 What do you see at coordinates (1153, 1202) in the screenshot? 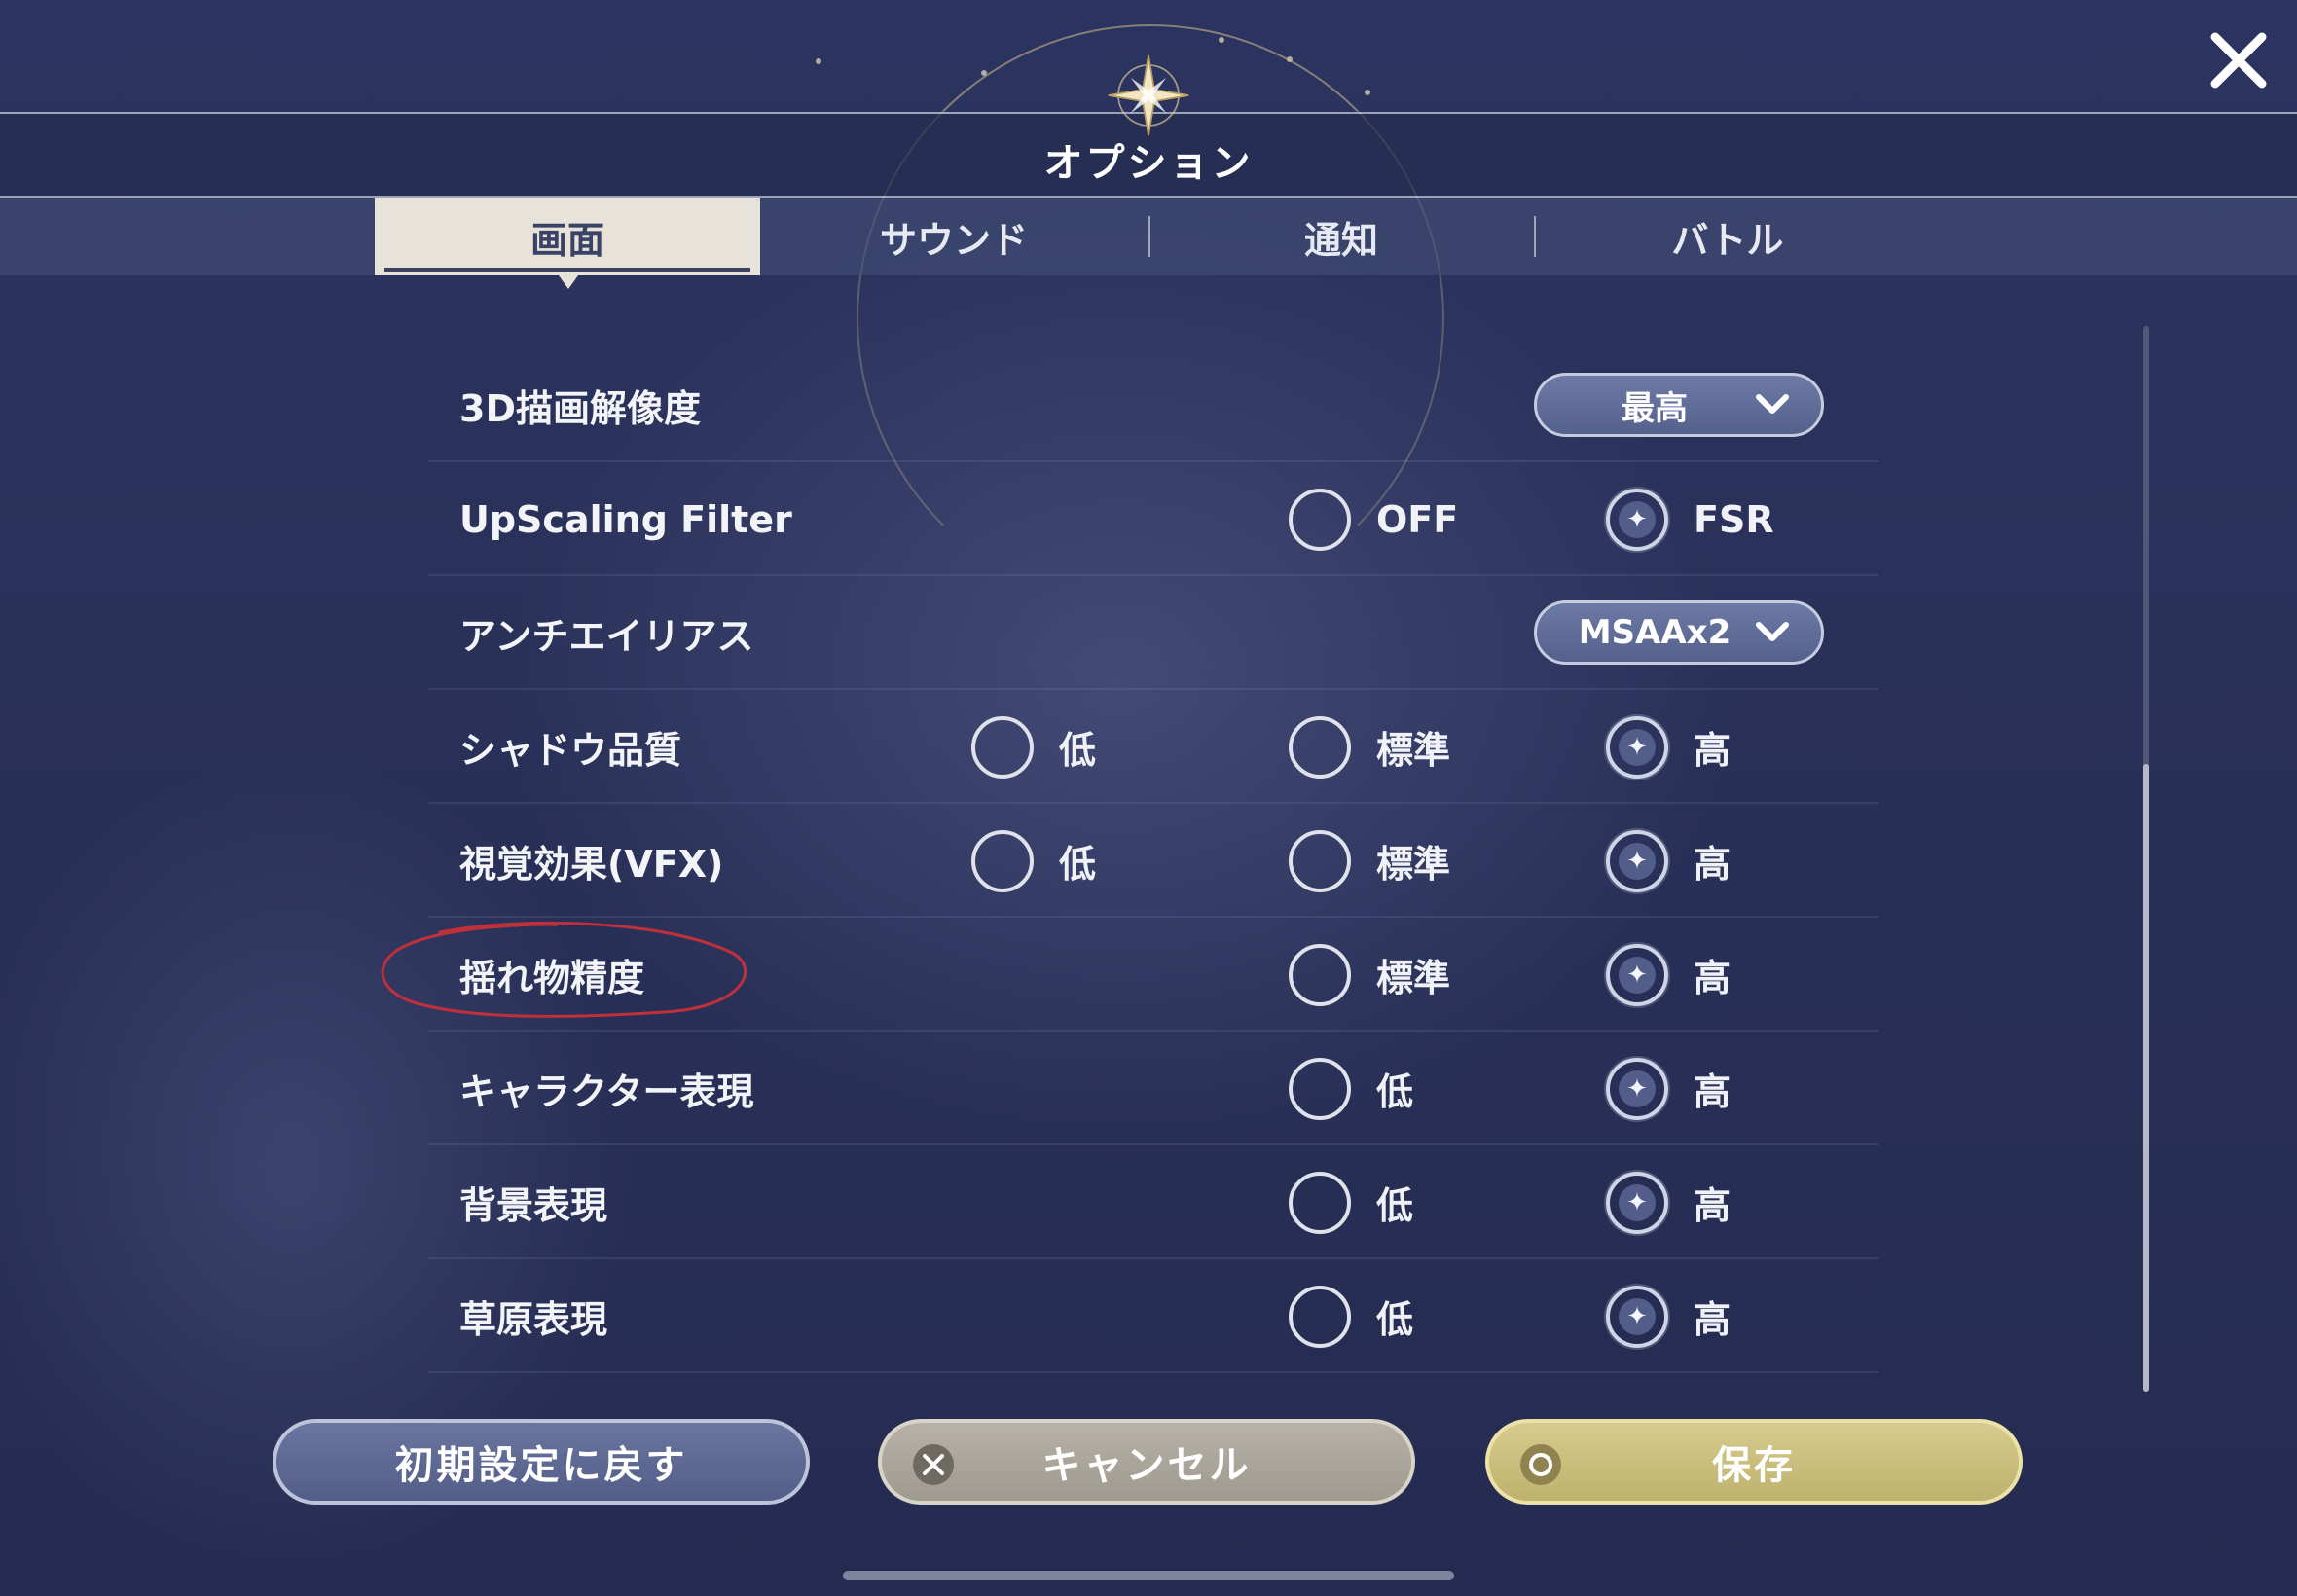
I see `setting-row-background: 背景表現 低 高` at bounding box center [1153, 1202].